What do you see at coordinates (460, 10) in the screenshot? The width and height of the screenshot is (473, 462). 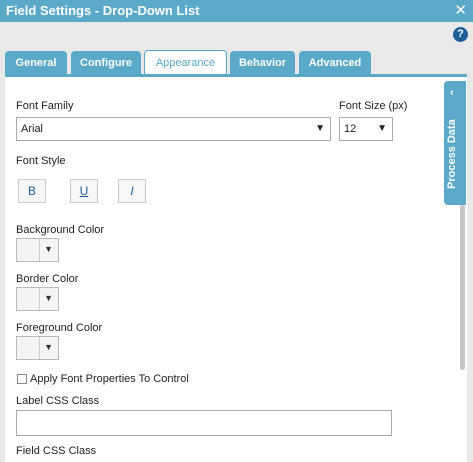 I see `close-icon: ✕` at bounding box center [460, 10].